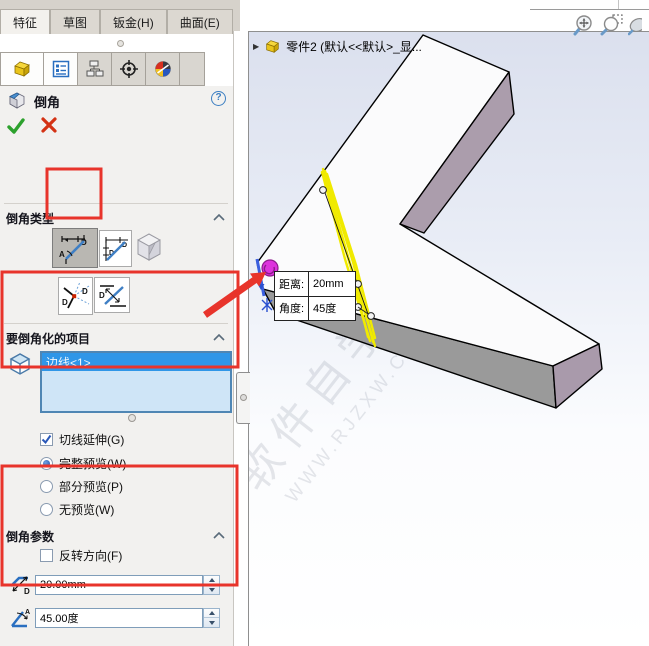 The height and width of the screenshot is (646, 649). I want to click on panel-splitter-handle, so click(243, 398).